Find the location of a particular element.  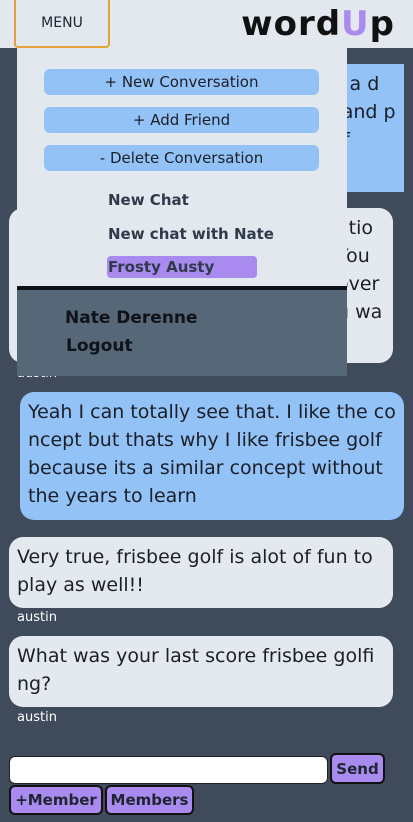

message-input is located at coordinates (168, 770).